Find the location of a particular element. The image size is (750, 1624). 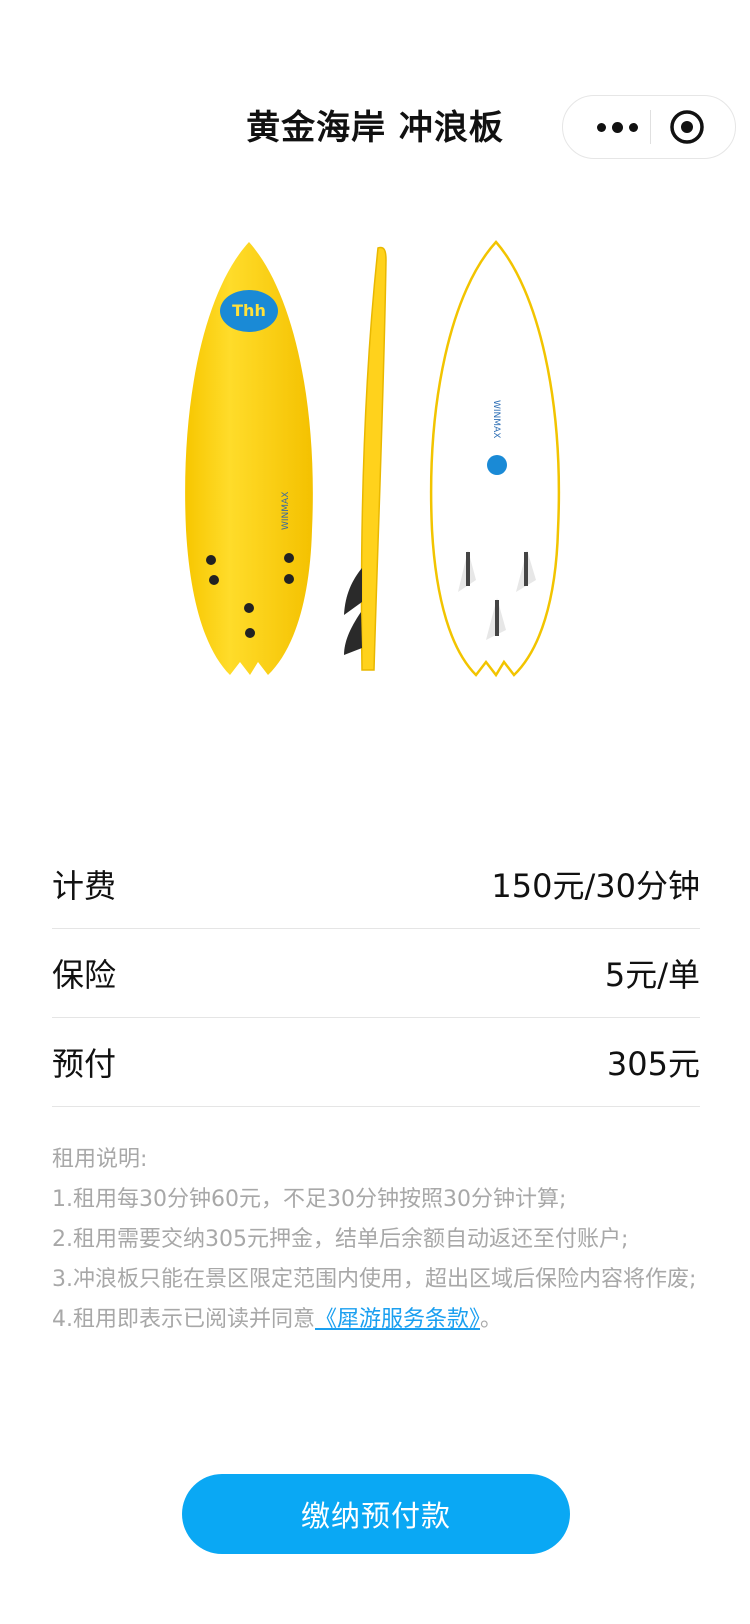

notes-line-2: 2.租用需要交纳305元押金，结单后余额自动返还至付账户; is located at coordinates (340, 1239).